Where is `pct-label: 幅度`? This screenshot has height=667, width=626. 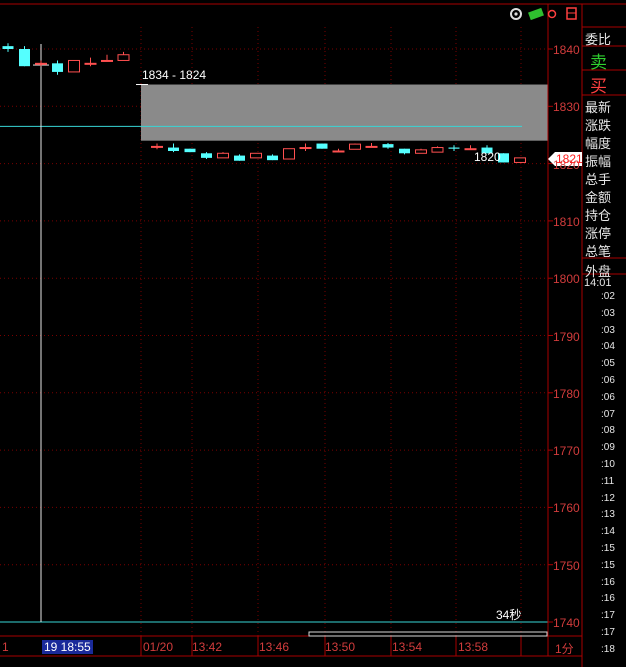 pct-label: 幅度 is located at coordinates (598, 143).